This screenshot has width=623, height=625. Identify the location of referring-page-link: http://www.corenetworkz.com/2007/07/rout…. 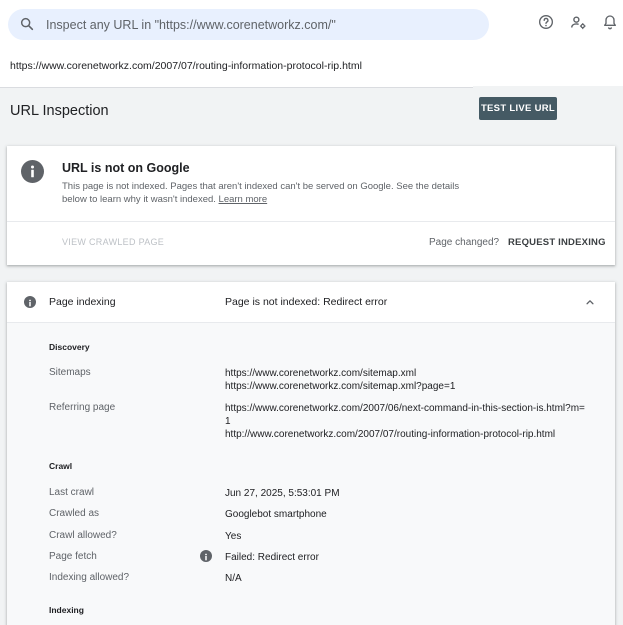
(390, 434).